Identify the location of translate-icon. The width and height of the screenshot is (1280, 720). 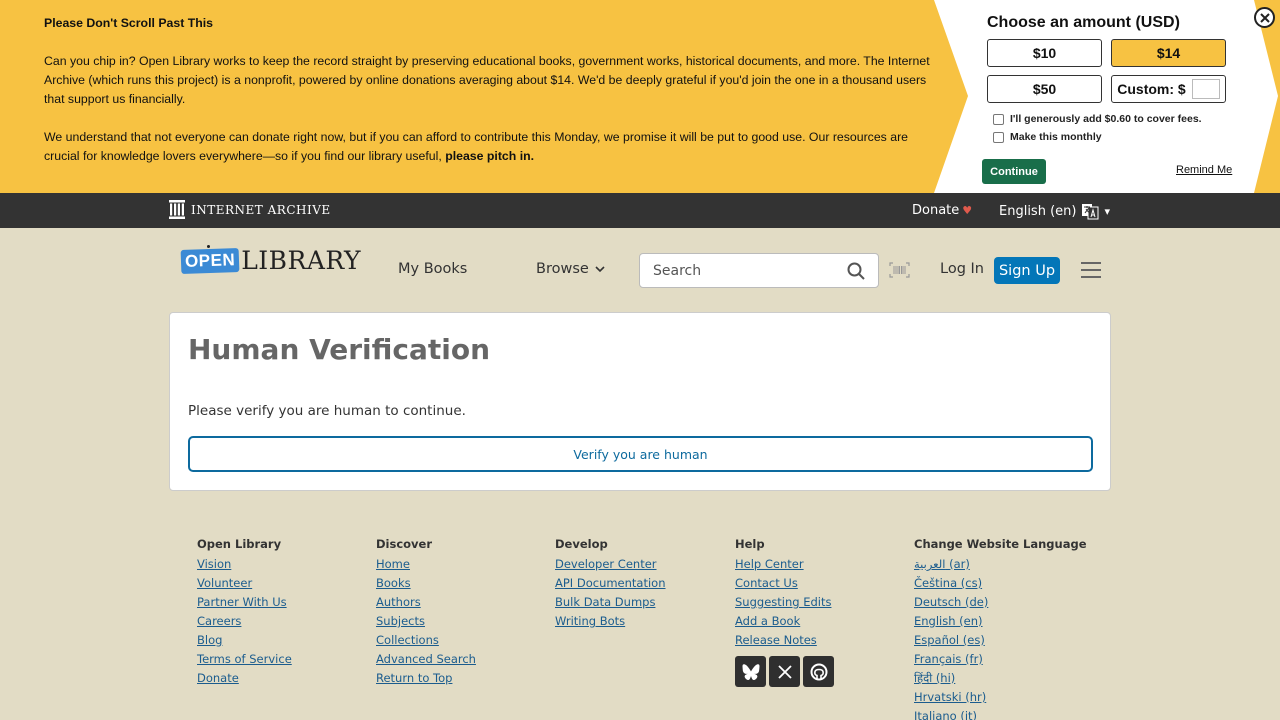
(1090, 212).